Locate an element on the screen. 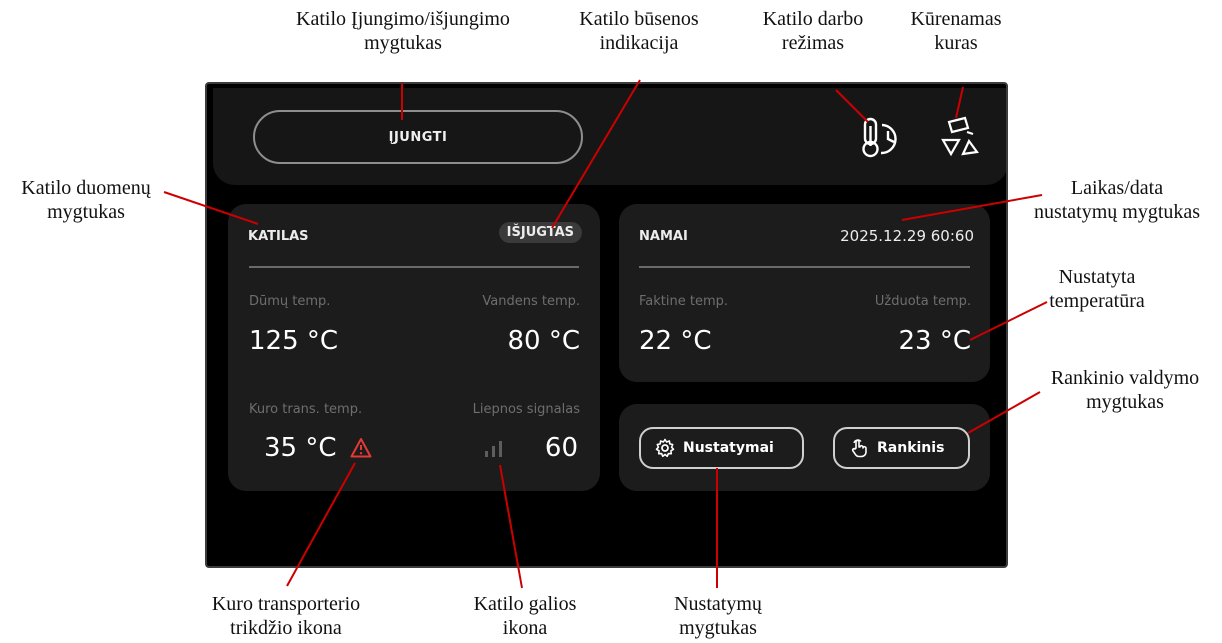 This screenshot has width=1222, height=643. line-fuel is located at coordinates (959, 102).